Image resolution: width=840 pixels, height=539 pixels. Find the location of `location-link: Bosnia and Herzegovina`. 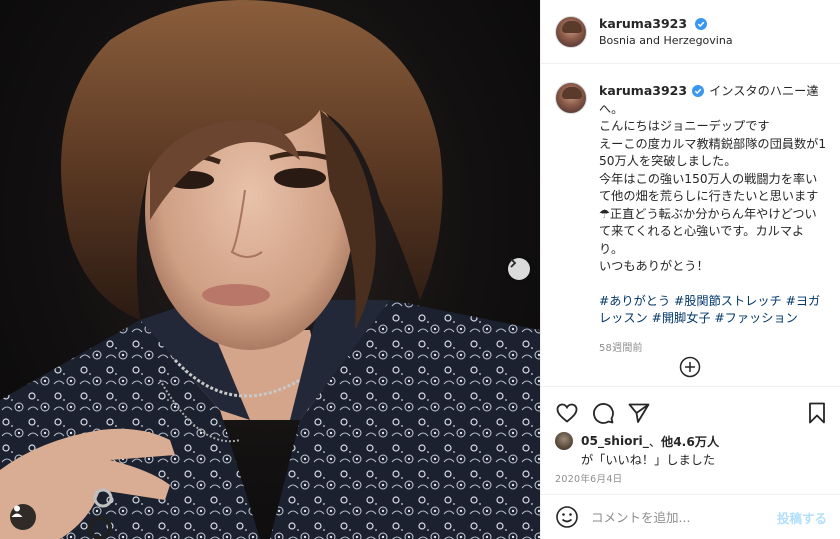

location-link: Bosnia and Herzegovina is located at coordinates (666, 40).